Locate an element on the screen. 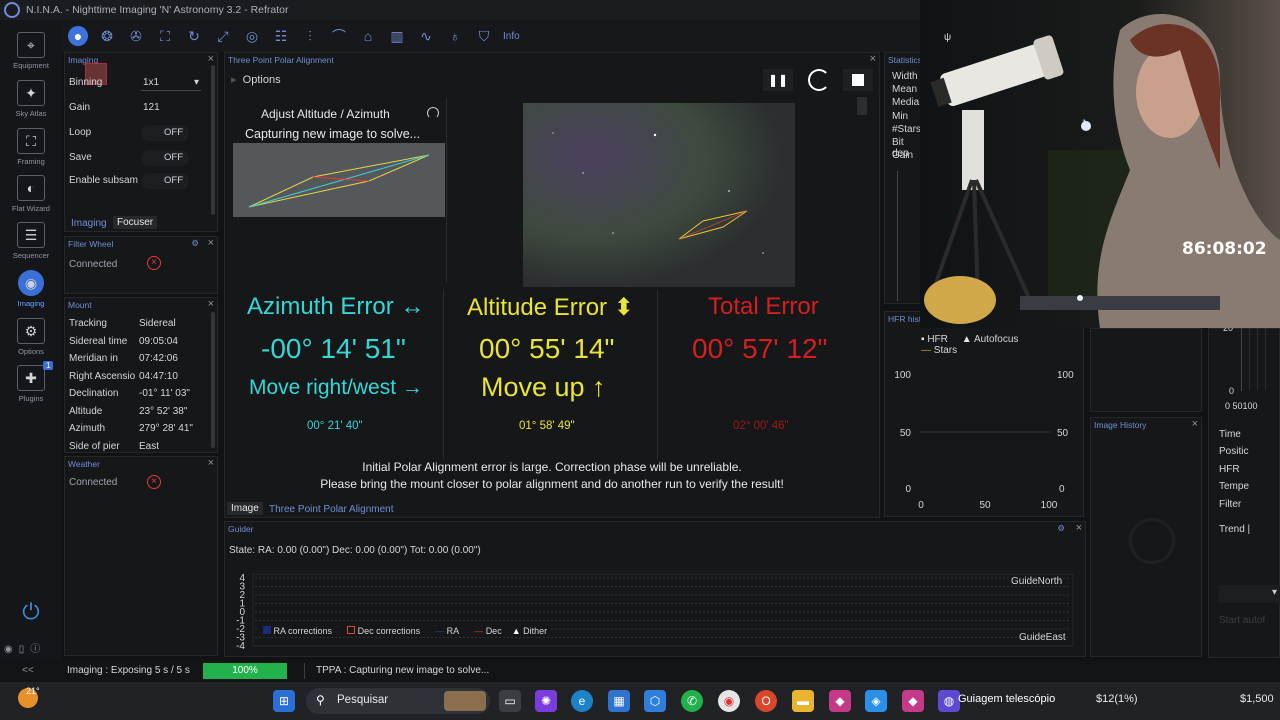 The height and width of the screenshot is (720, 1280). tab-focuser: Focuser is located at coordinates (135, 222).